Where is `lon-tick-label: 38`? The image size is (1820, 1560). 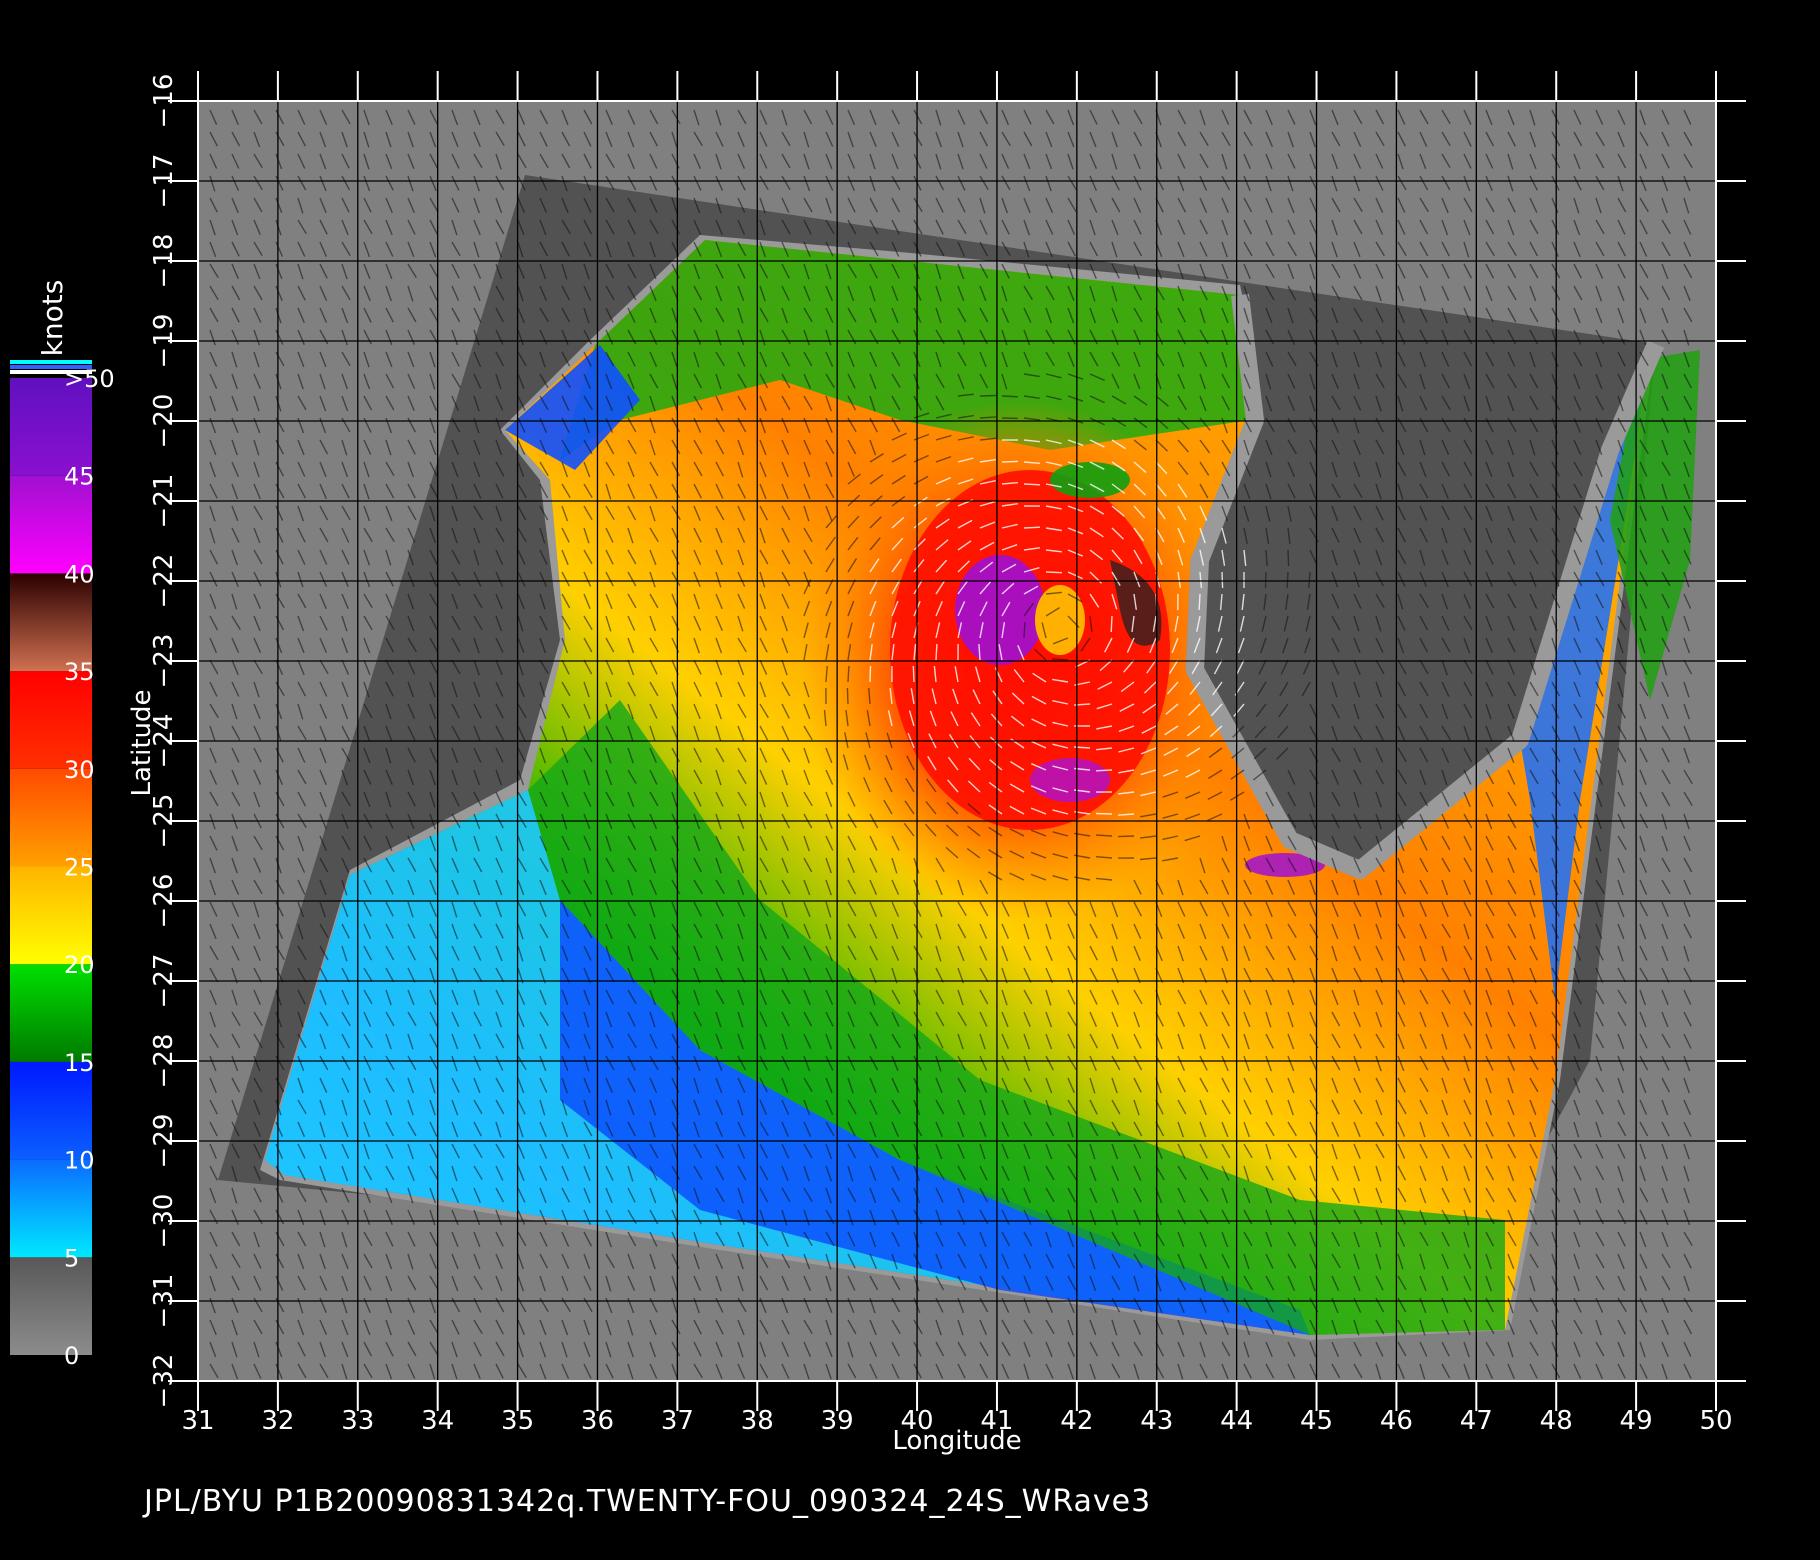
lon-tick-label: 38 is located at coordinates (757, 1421).